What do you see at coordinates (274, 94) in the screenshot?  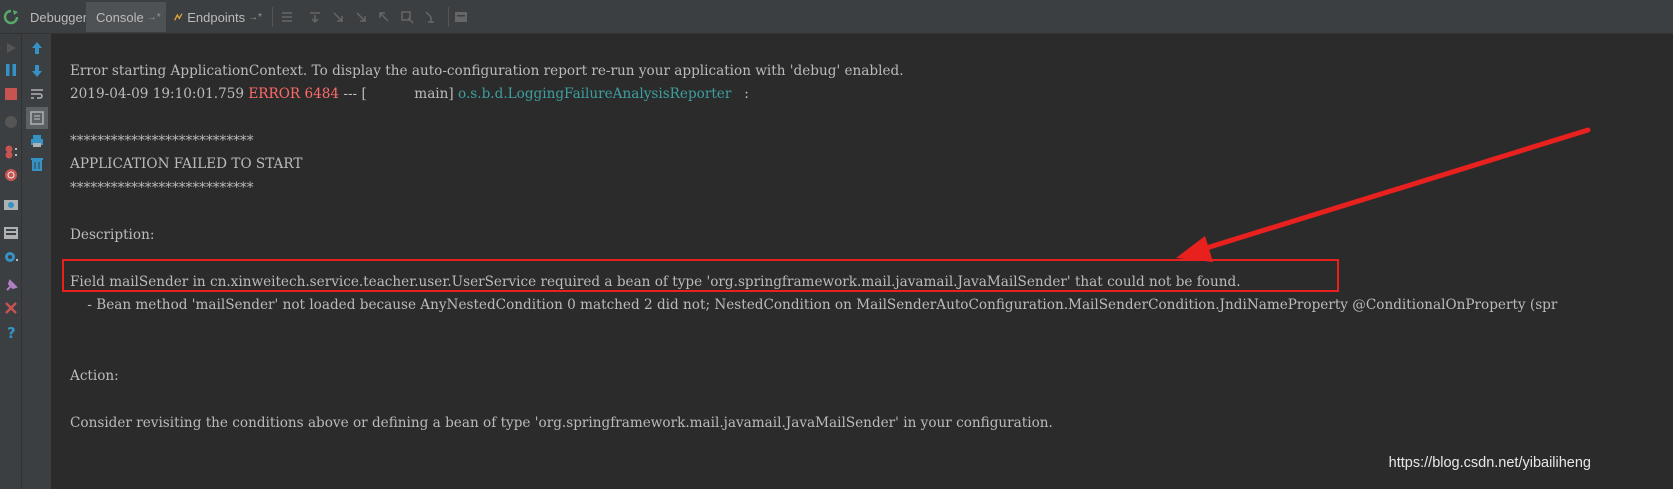 I see `log-level: ERROR` at bounding box center [274, 94].